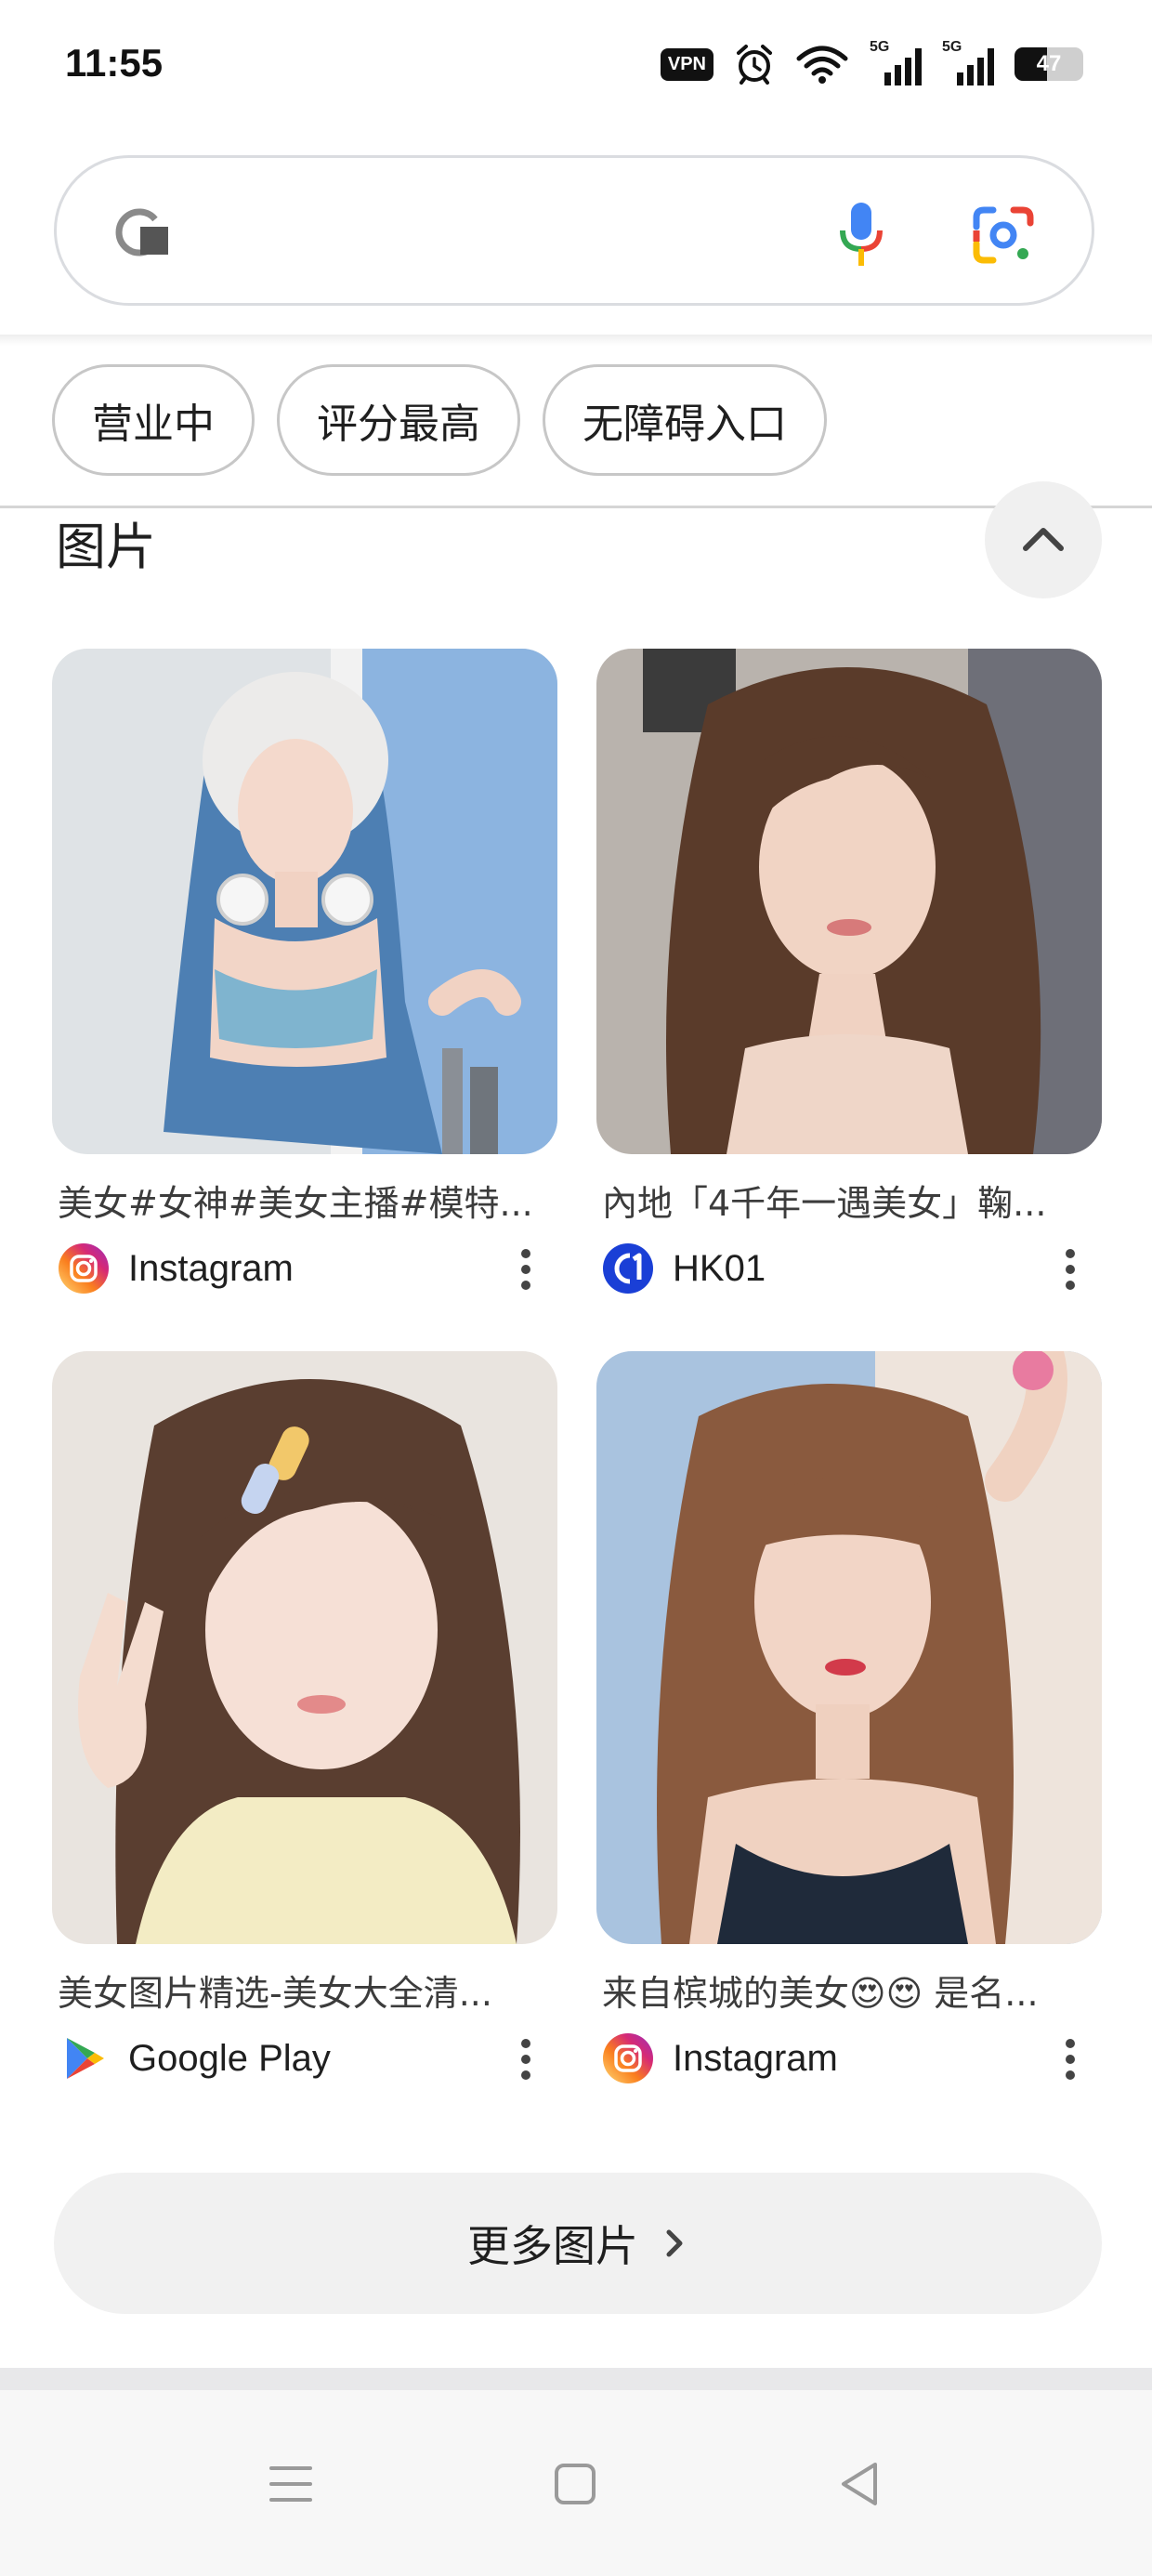  I want to click on image-source: Google Play, so click(304, 2058).